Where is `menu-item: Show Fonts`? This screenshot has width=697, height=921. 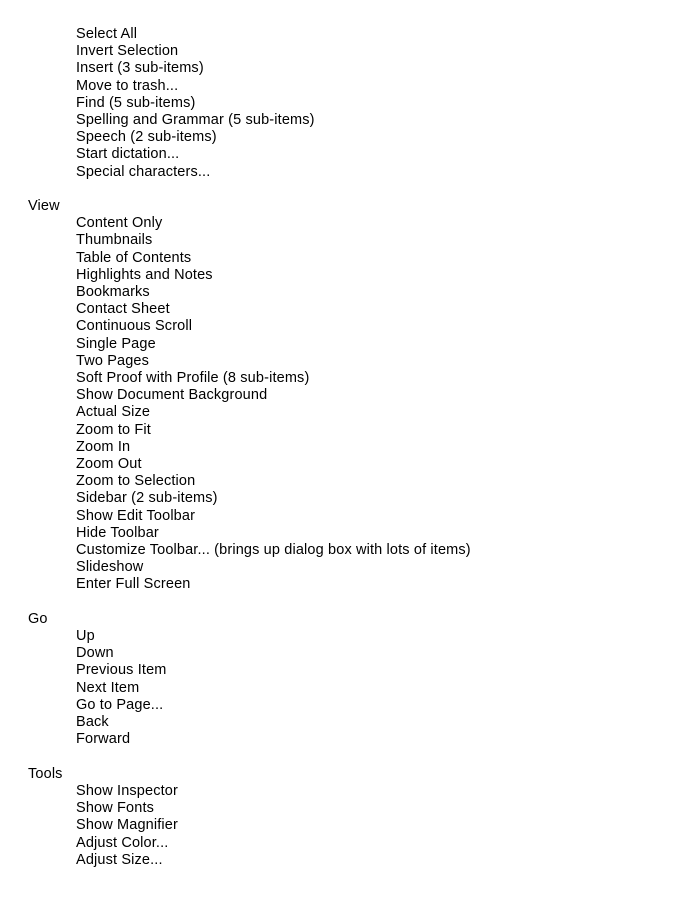
menu-item: Show Fonts is located at coordinates (348, 808).